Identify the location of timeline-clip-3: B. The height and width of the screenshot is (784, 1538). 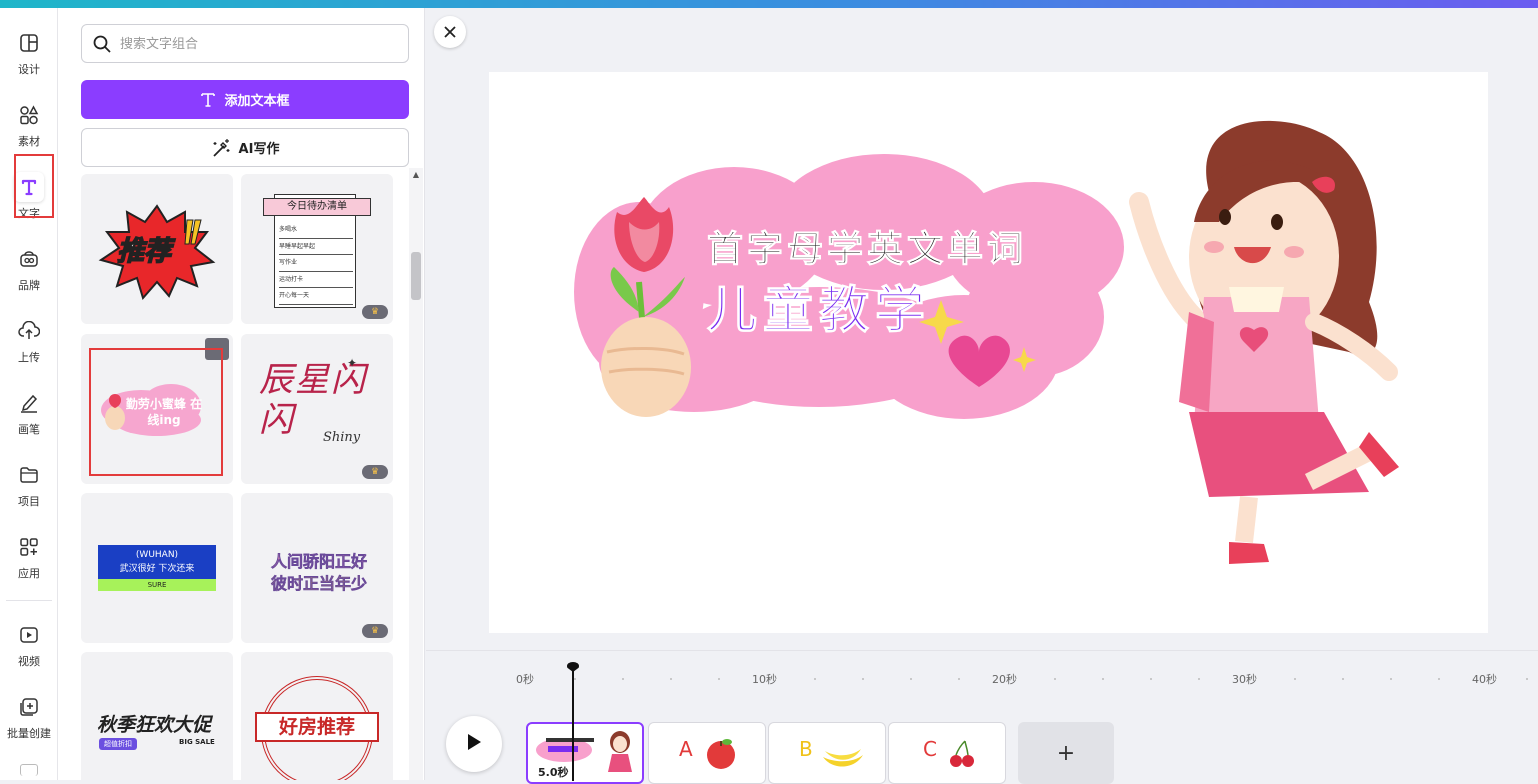
(827, 753).